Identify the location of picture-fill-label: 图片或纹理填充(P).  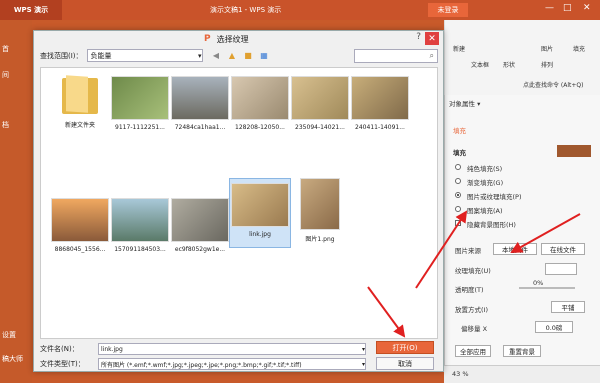
(494, 197).